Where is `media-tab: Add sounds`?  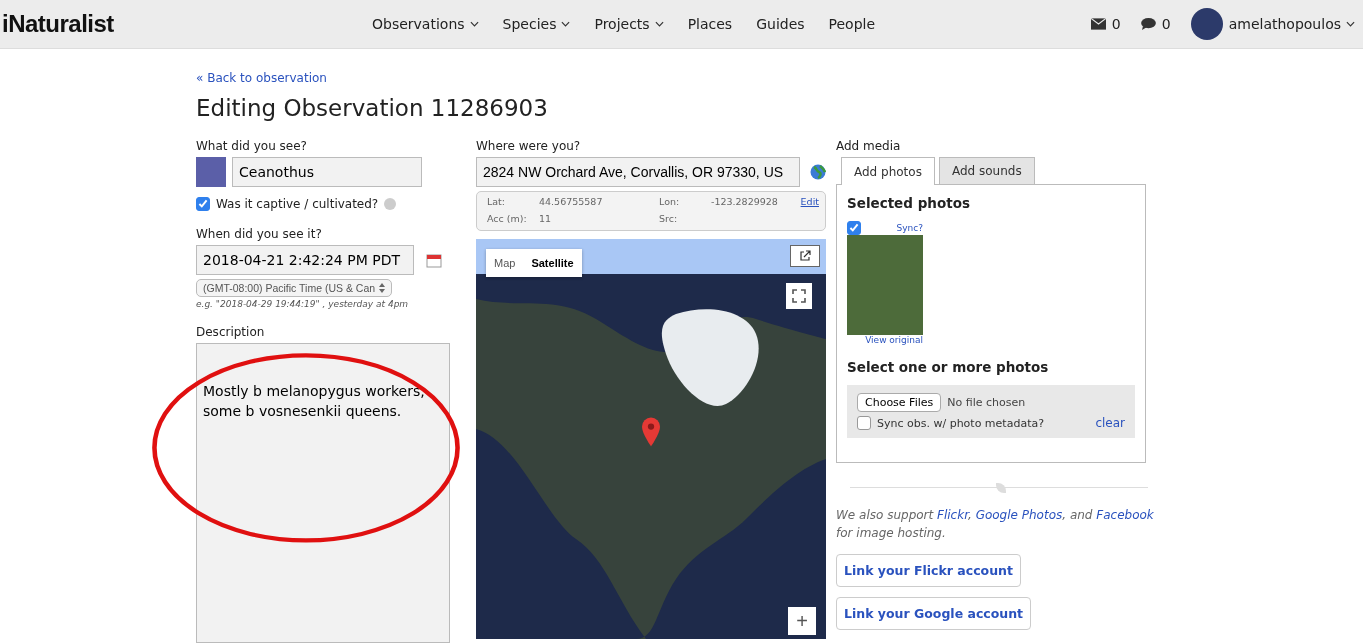 media-tab: Add sounds is located at coordinates (986, 170).